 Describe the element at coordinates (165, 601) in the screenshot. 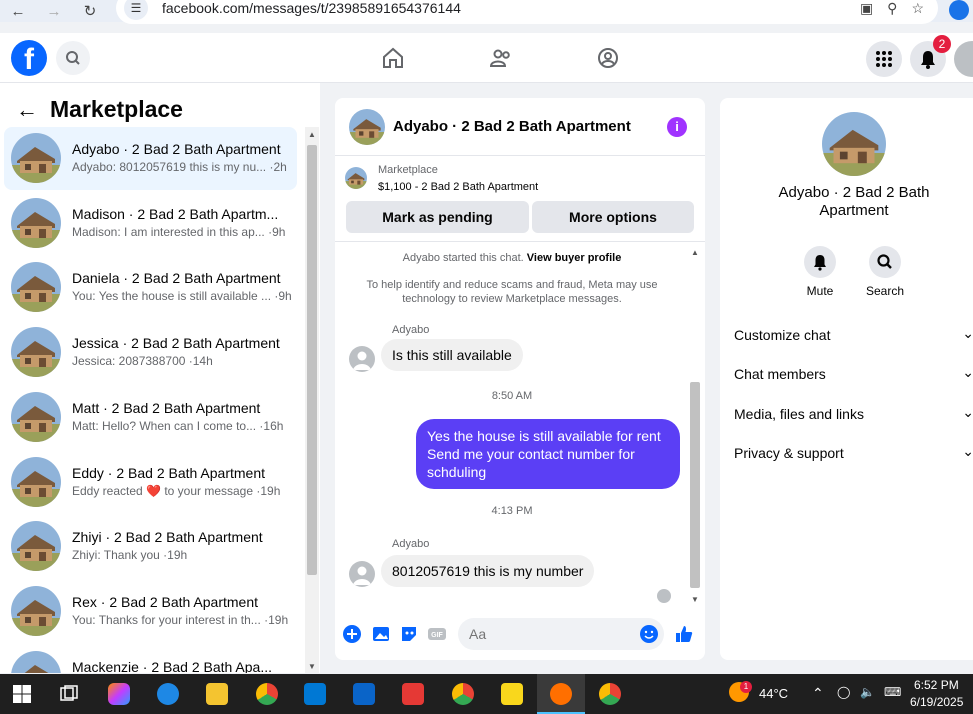

I see `conversation-name: Rex · 2 Bad 2 Bath Apartment` at that location.